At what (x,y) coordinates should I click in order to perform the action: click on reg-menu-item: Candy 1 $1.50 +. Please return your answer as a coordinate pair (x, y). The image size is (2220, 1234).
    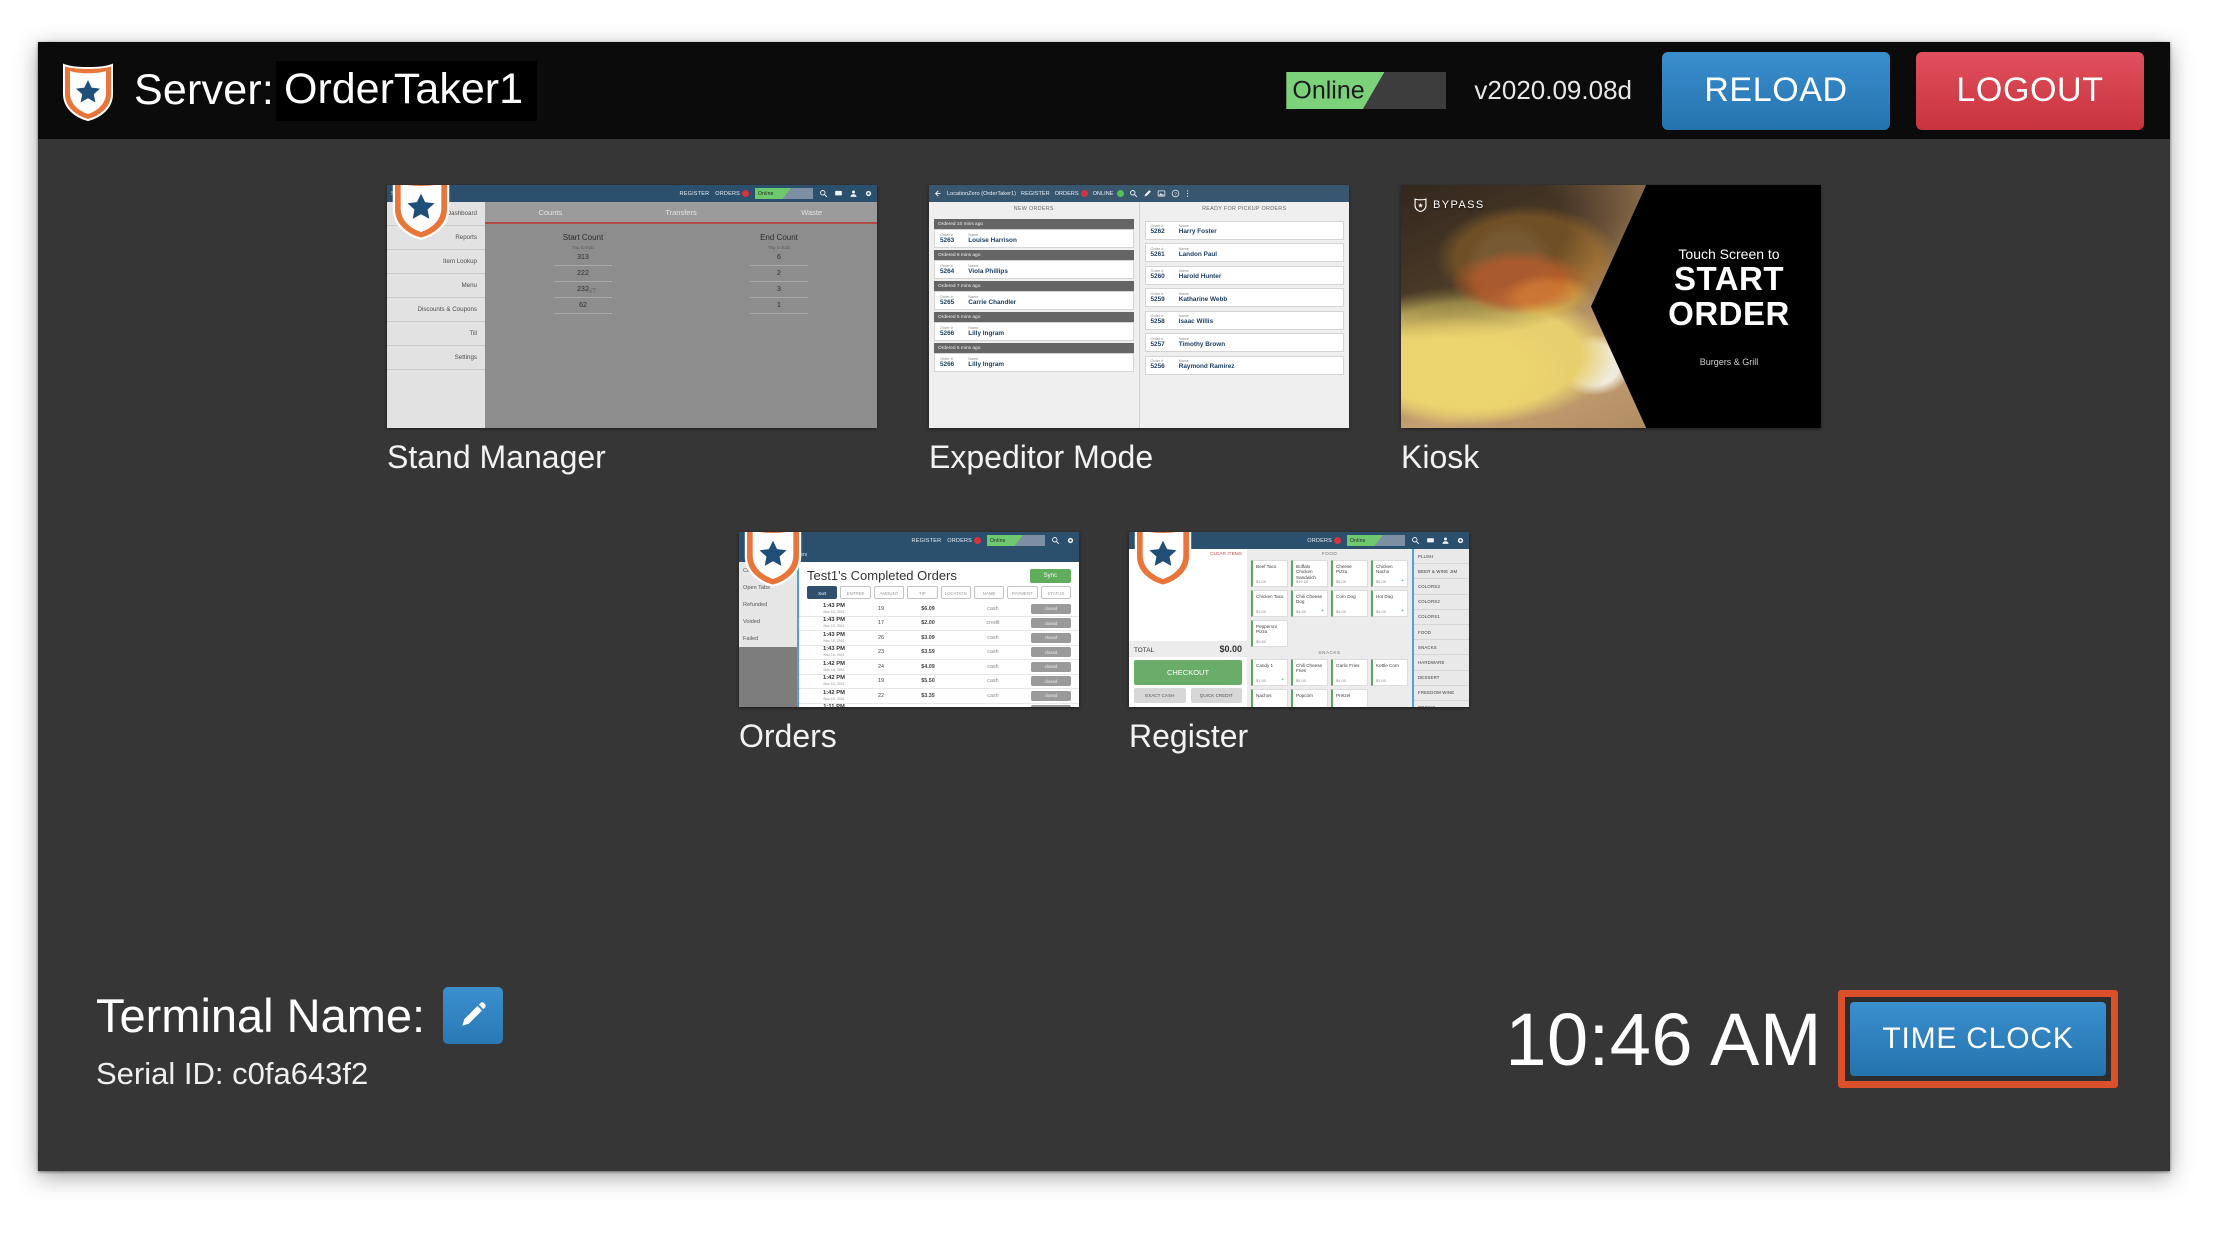
    Looking at the image, I should click on (1269, 672).